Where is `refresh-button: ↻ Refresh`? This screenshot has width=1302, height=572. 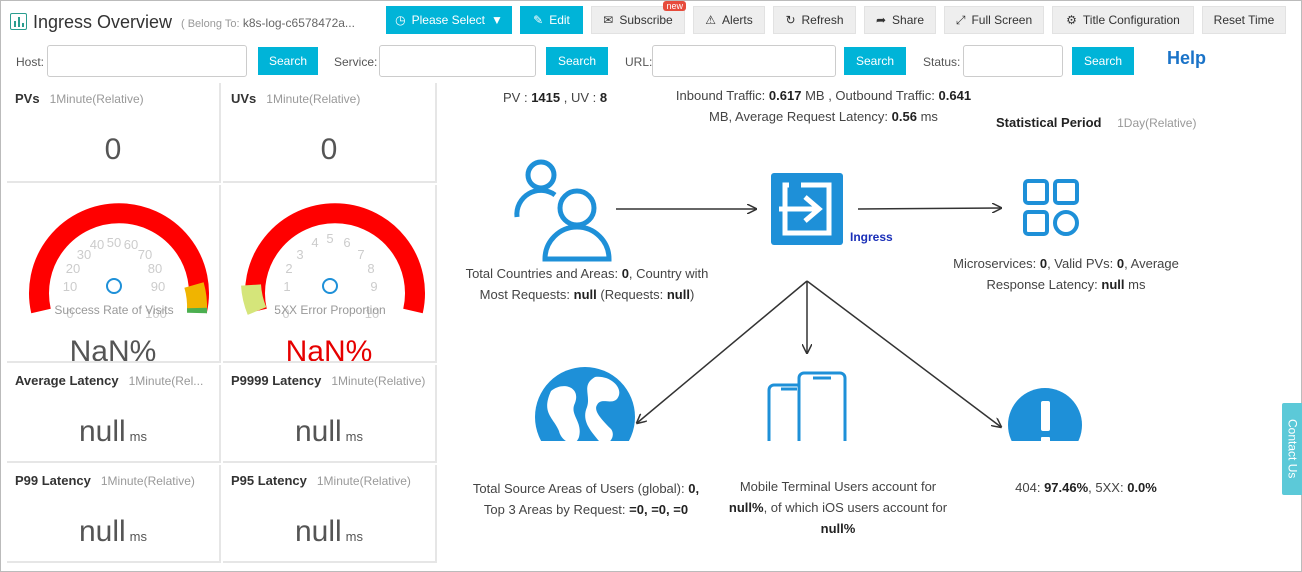
refresh-button: ↻ Refresh is located at coordinates (814, 20).